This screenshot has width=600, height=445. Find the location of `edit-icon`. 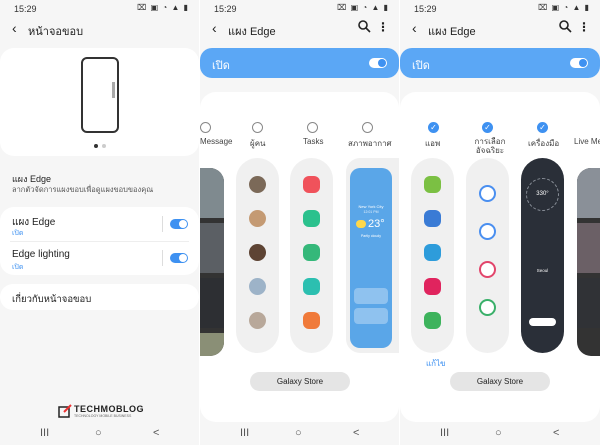

edit-icon is located at coordinates (311, 320).